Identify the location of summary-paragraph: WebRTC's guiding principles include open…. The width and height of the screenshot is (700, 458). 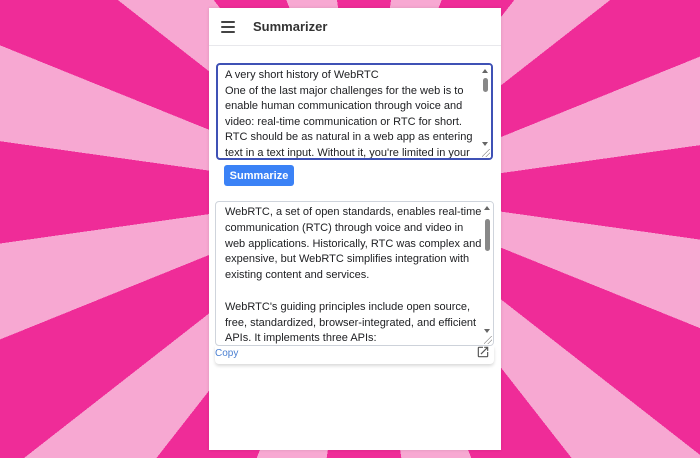
(351, 322).